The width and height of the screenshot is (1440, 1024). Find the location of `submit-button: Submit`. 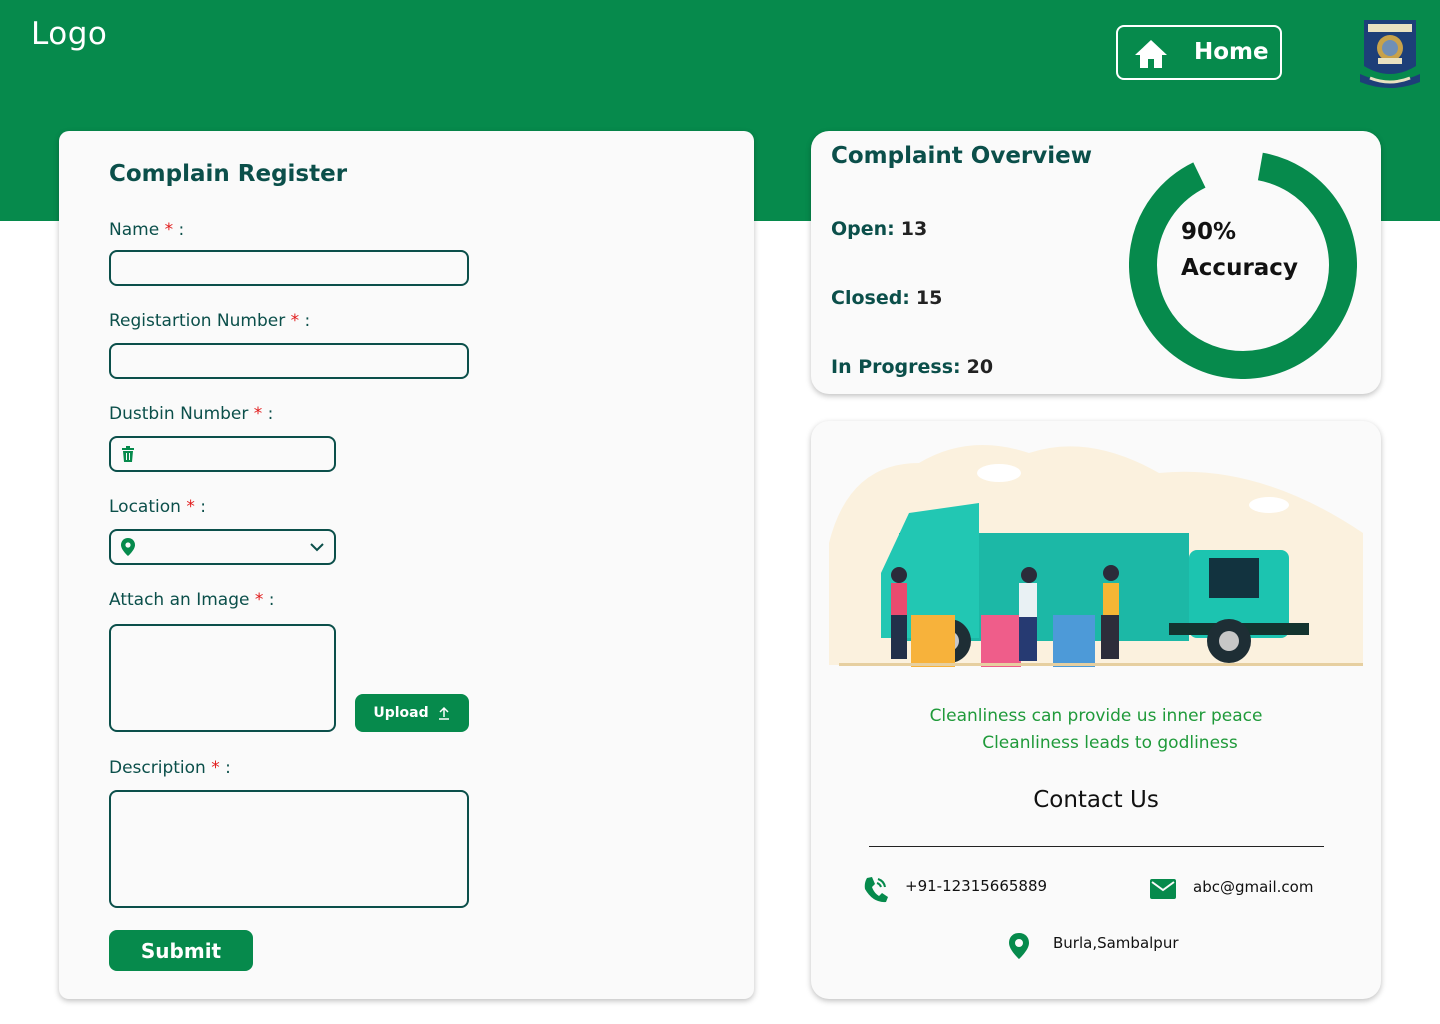

submit-button: Submit is located at coordinates (181, 950).